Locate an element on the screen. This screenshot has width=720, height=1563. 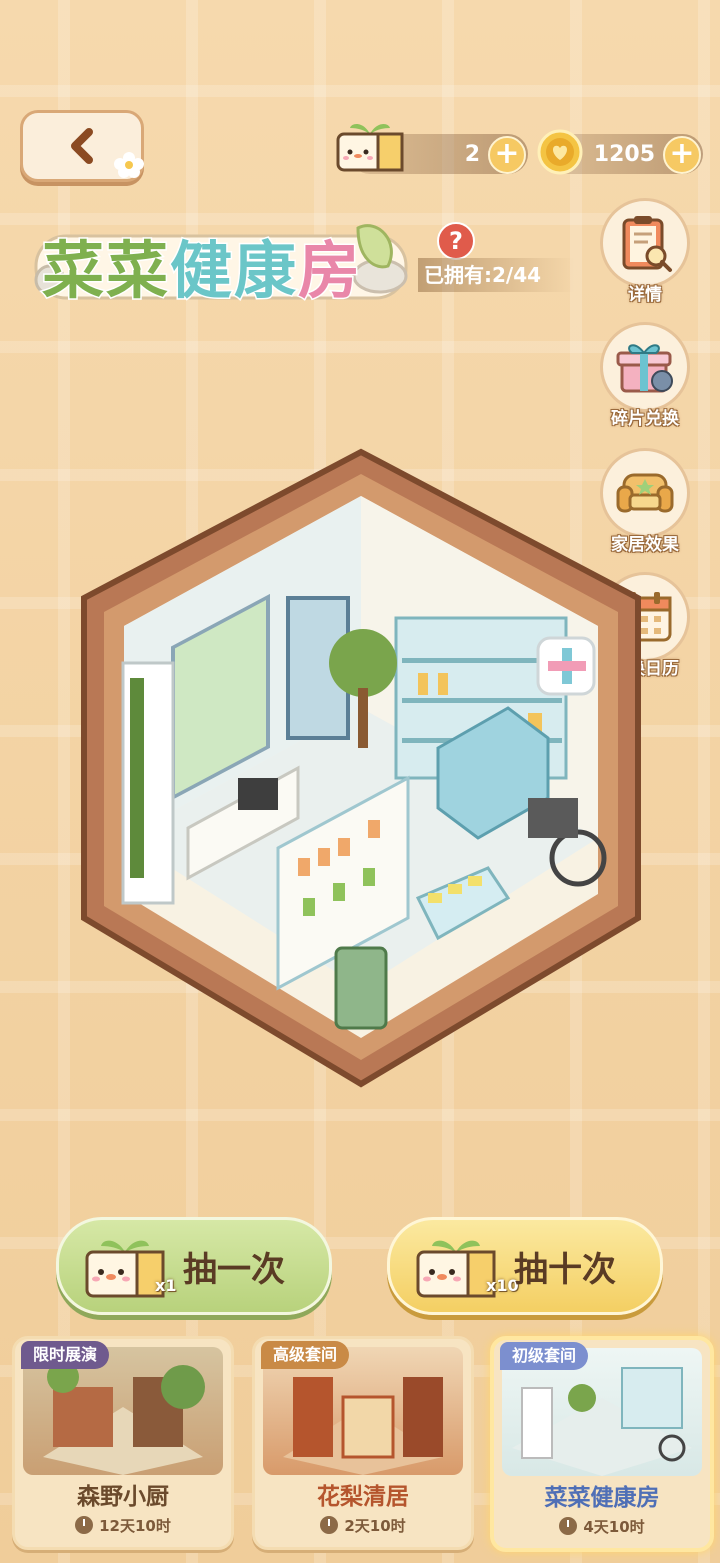
room-title: 菜菜健康房 is located at coordinates (220, 260).